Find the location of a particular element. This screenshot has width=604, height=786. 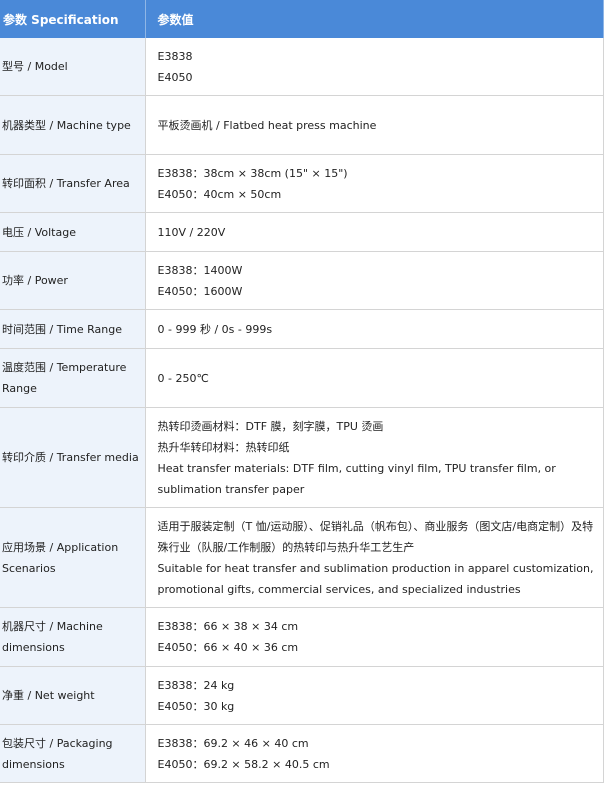

row-key: 转印面积 / Transfer Area is located at coordinates (73, 183).